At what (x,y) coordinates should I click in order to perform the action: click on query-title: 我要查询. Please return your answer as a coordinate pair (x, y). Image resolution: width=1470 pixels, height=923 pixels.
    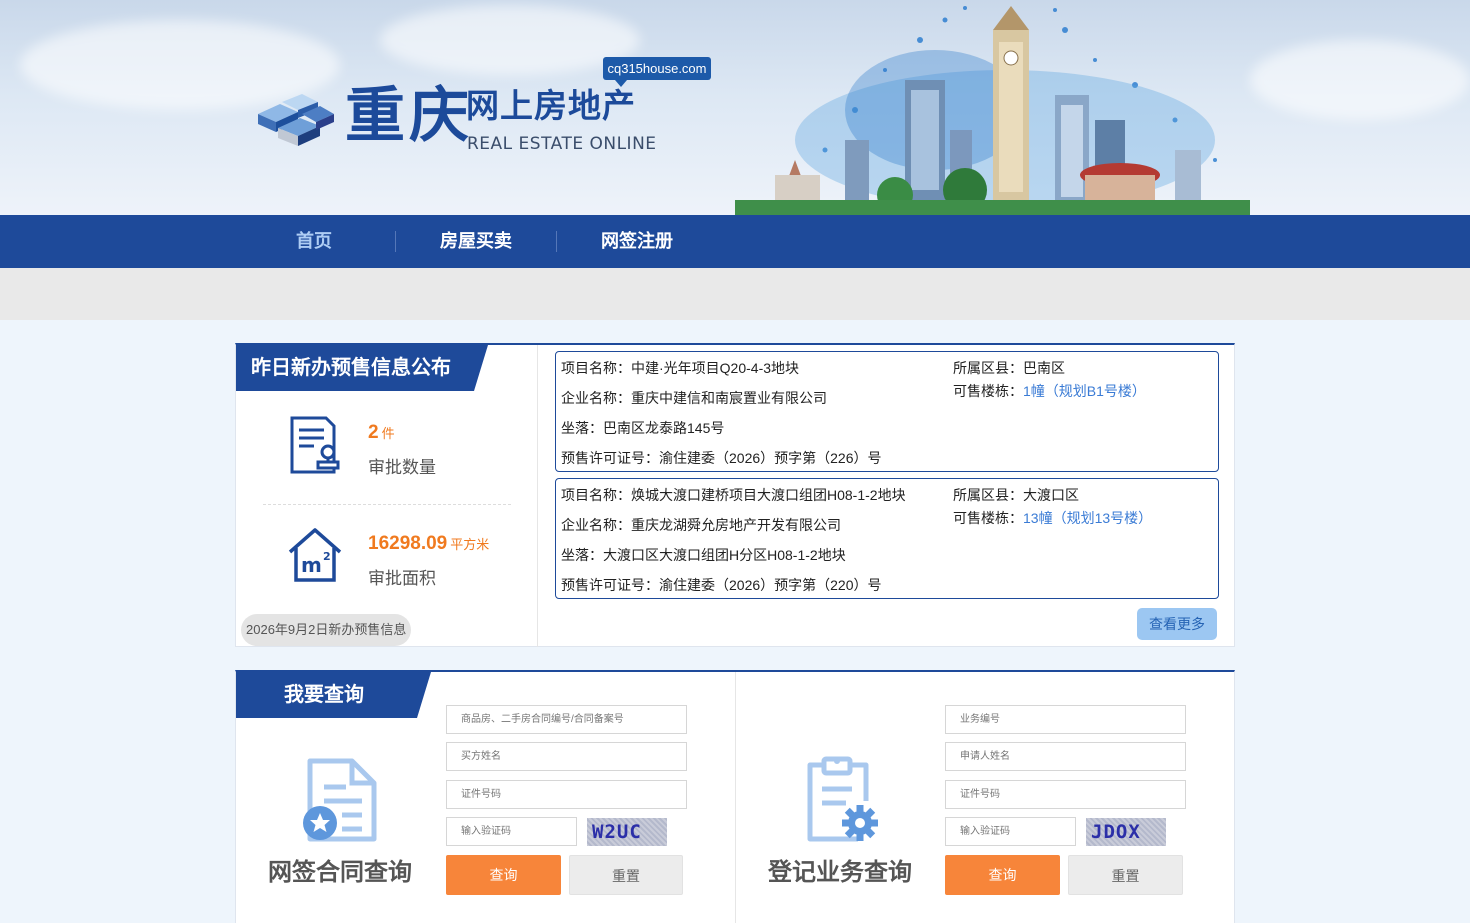
    Looking at the image, I should click on (333, 695).